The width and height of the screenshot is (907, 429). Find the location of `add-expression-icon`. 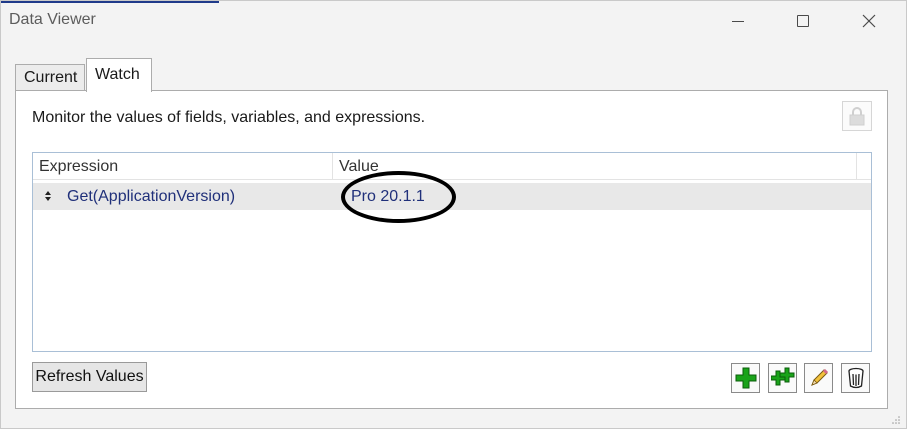

add-expression-icon is located at coordinates (745, 378).